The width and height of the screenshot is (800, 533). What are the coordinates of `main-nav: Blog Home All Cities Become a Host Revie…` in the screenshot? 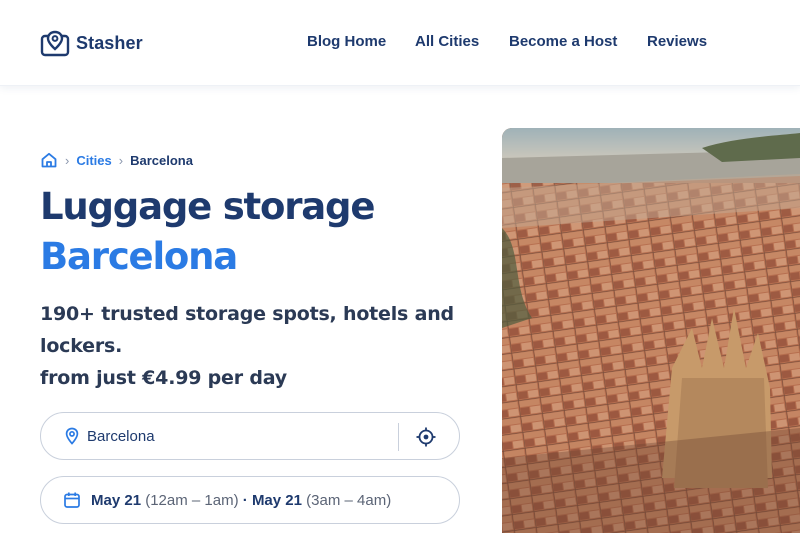 It's located at (400, 42).